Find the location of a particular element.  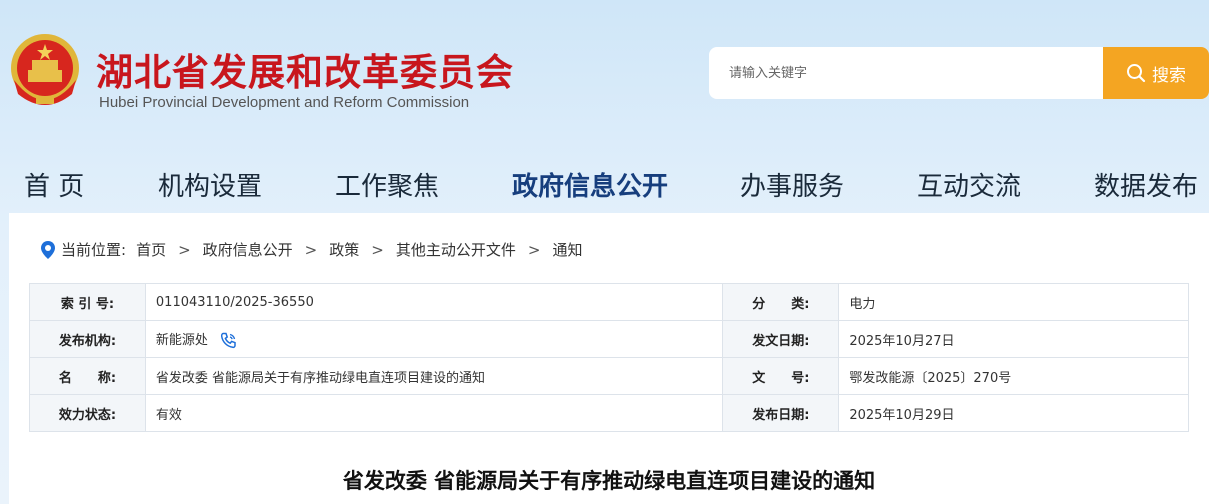

breadcrumb-notice: 通知 is located at coordinates (567, 249).